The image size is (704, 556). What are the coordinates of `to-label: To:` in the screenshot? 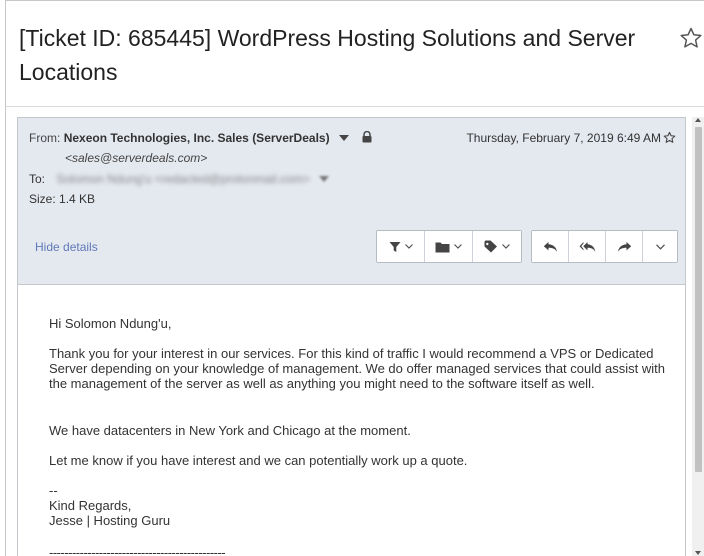 It's located at (37, 179).